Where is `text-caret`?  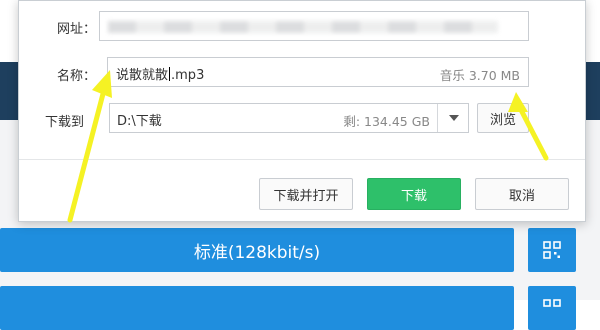 text-caret is located at coordinates (170, 74).